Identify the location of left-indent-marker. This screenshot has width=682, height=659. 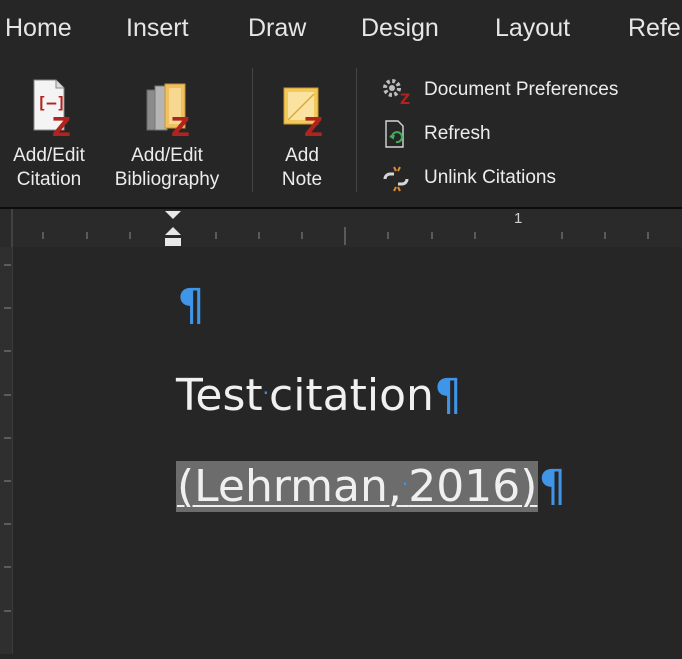
(173, 242).